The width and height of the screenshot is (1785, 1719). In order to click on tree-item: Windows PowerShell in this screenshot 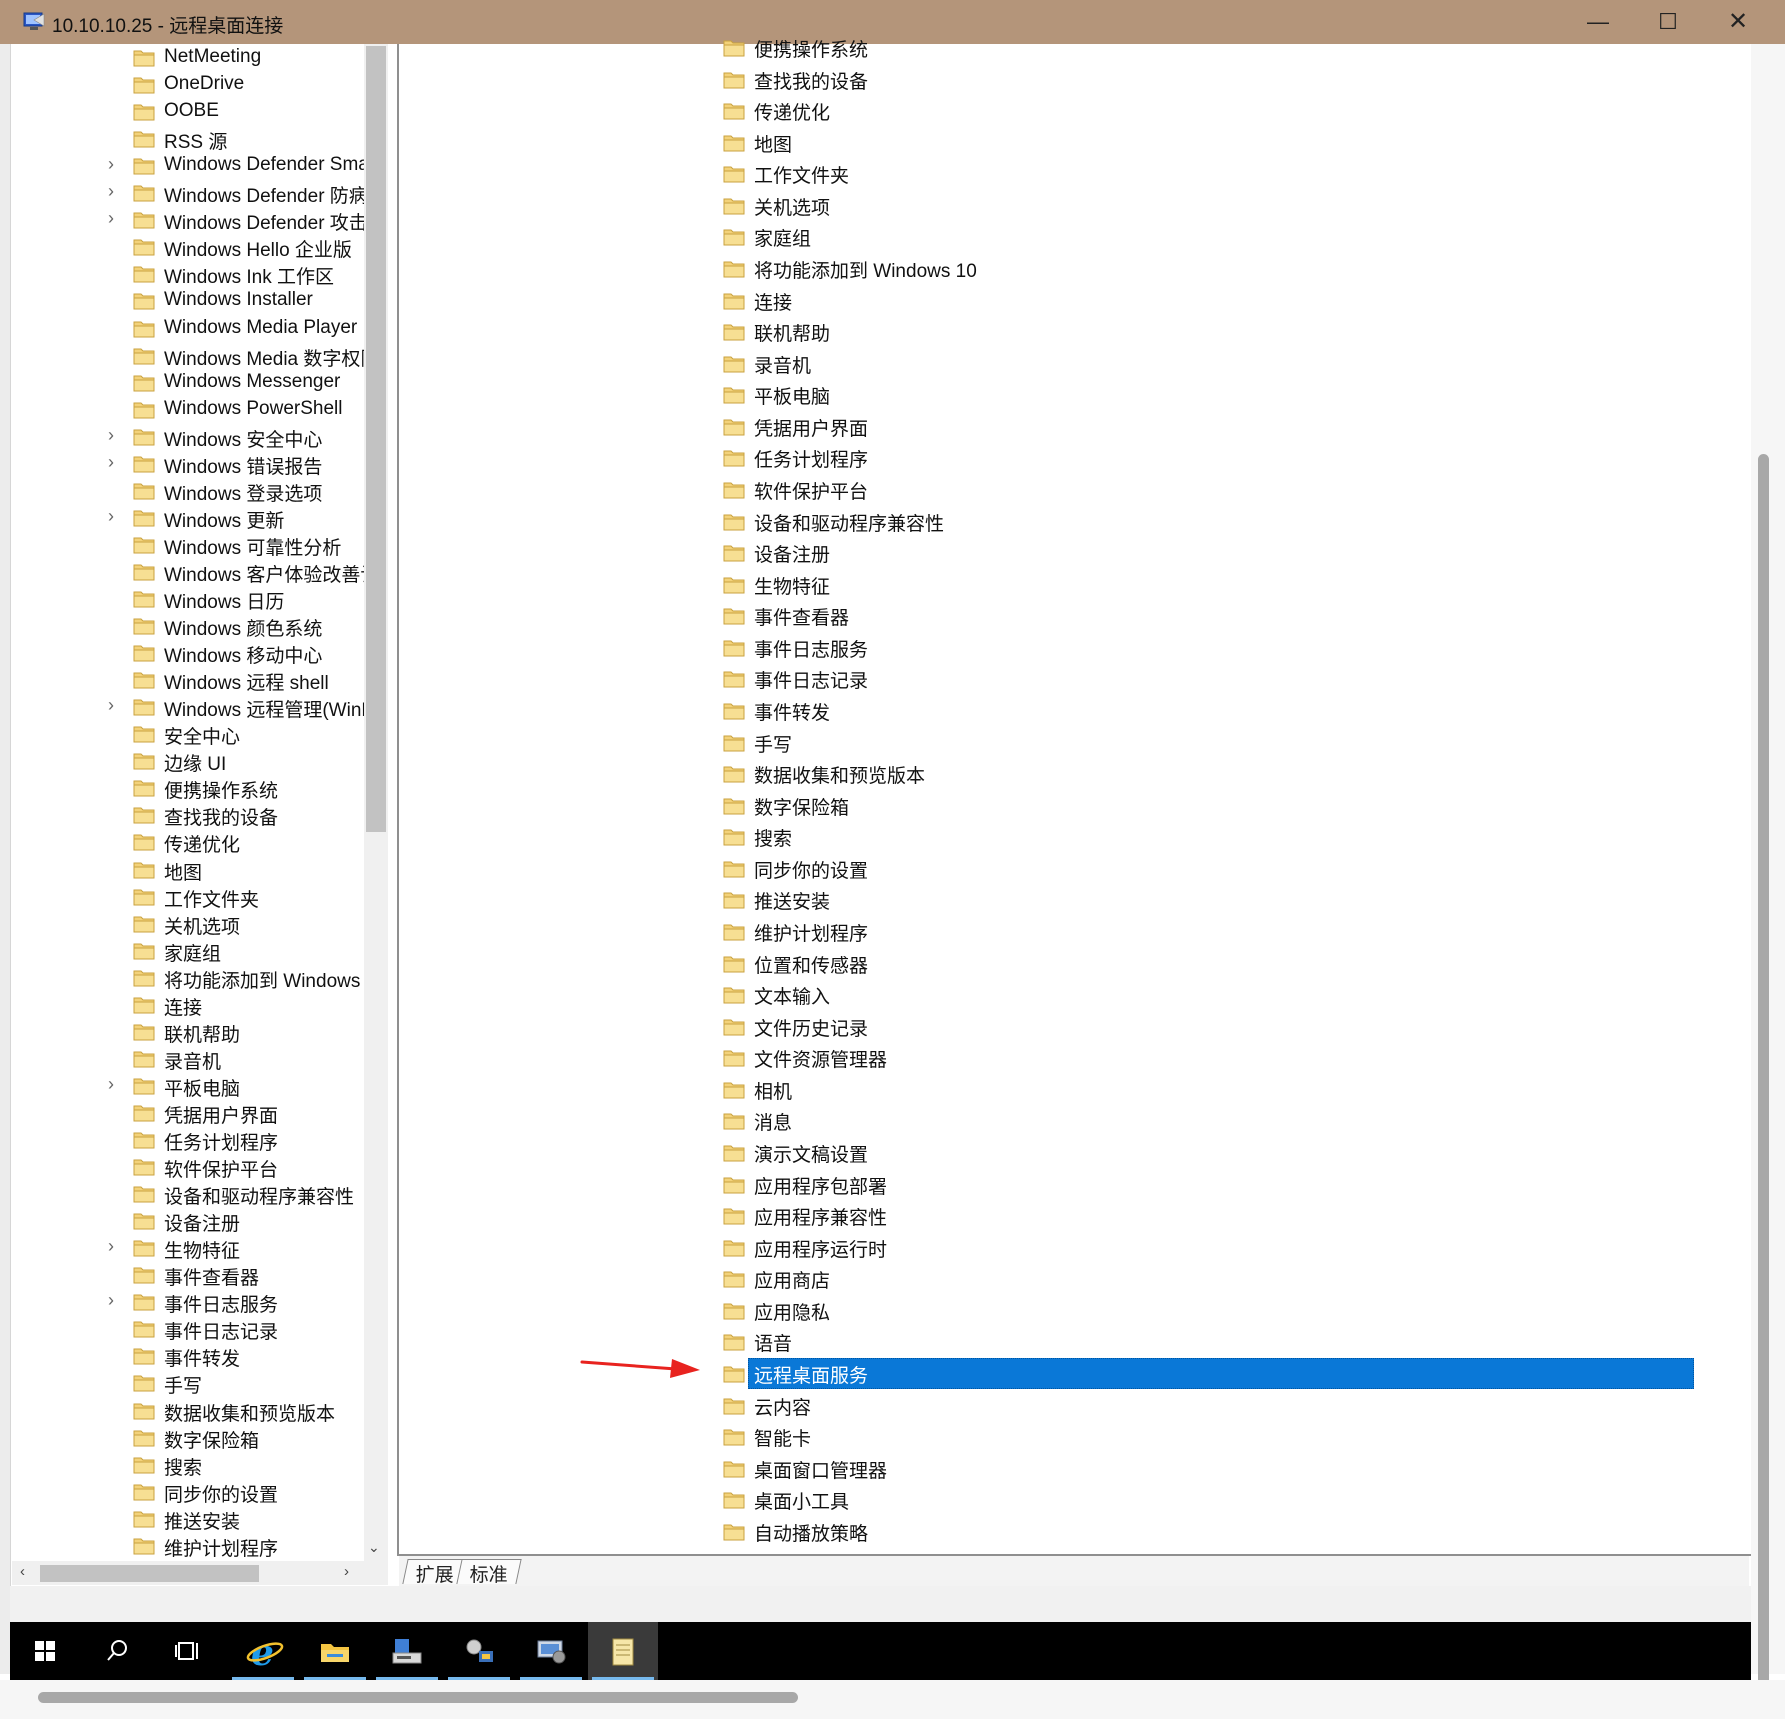, I will do `click(189, 409)`.